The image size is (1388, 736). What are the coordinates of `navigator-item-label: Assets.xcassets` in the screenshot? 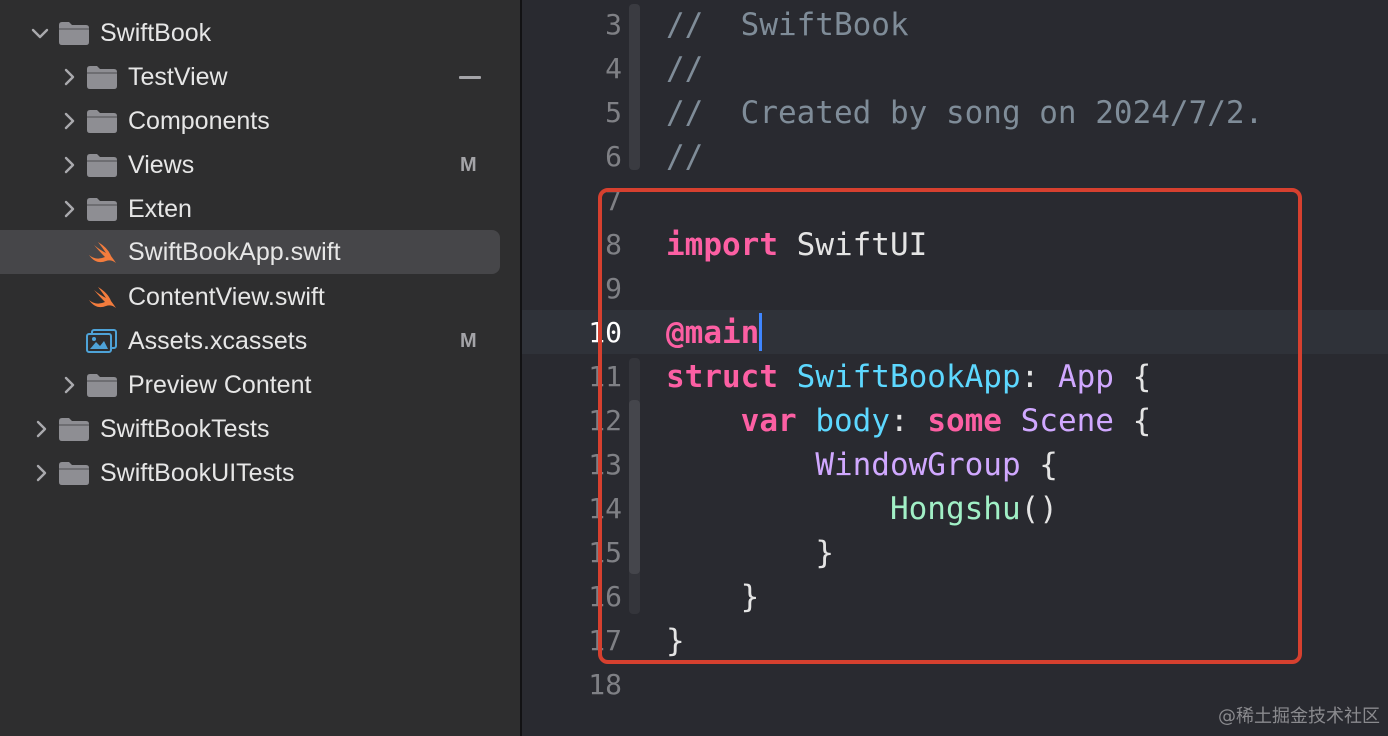 It's located at (218, 341).